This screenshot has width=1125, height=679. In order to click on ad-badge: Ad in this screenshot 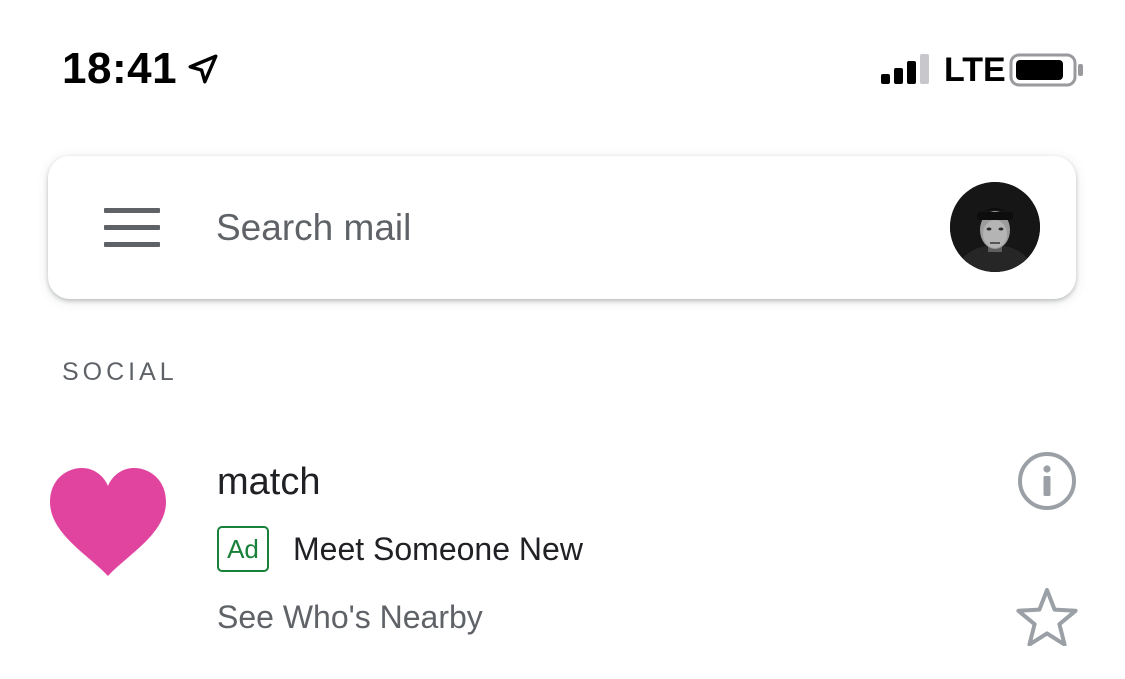, I will do `click(243, 549)`.